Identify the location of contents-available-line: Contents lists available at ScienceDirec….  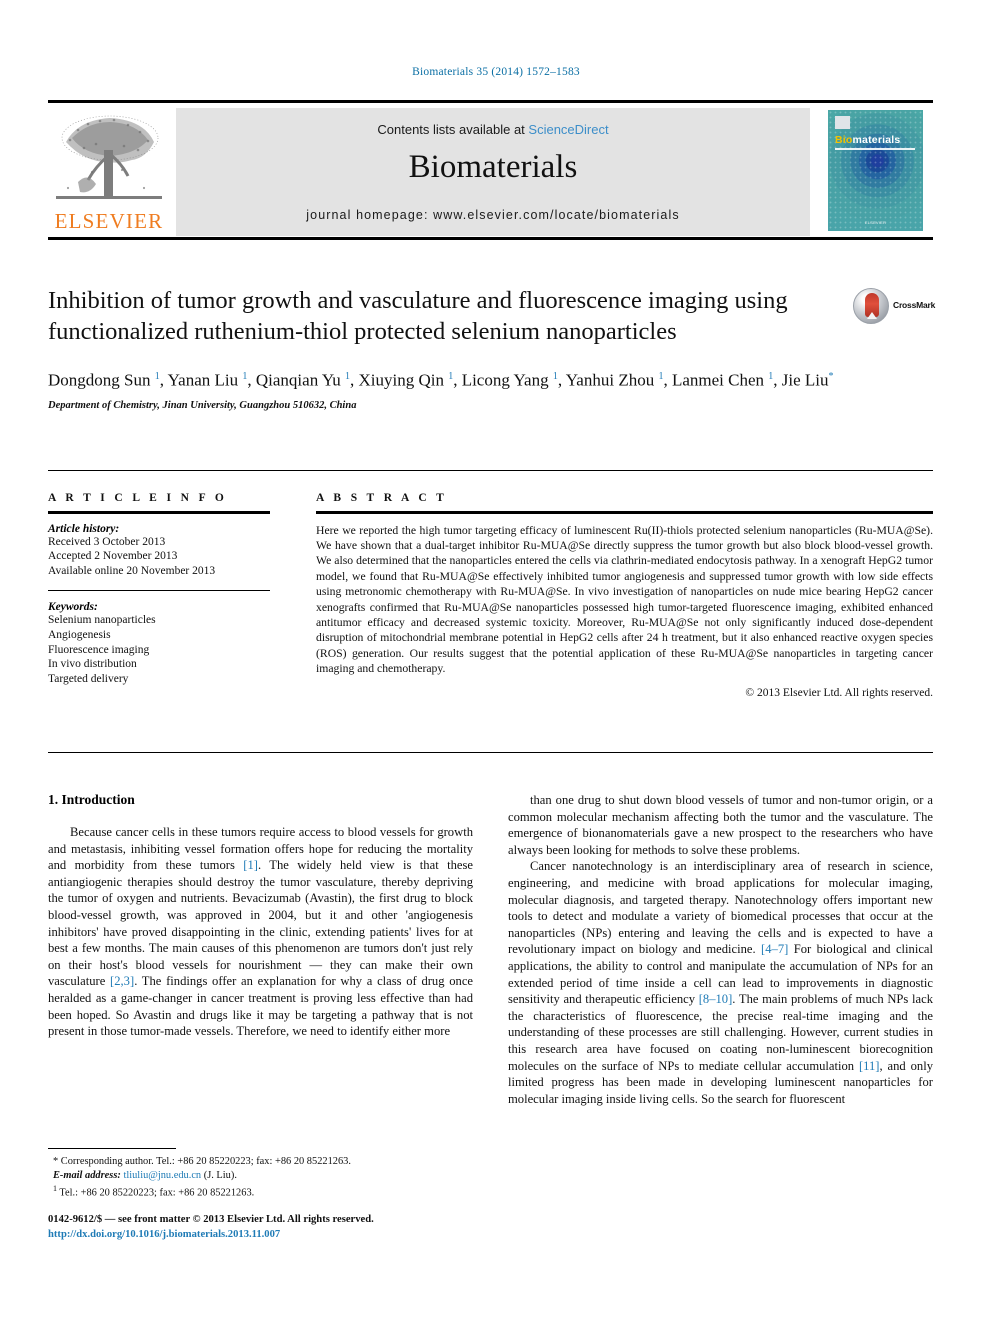
(493, 122).